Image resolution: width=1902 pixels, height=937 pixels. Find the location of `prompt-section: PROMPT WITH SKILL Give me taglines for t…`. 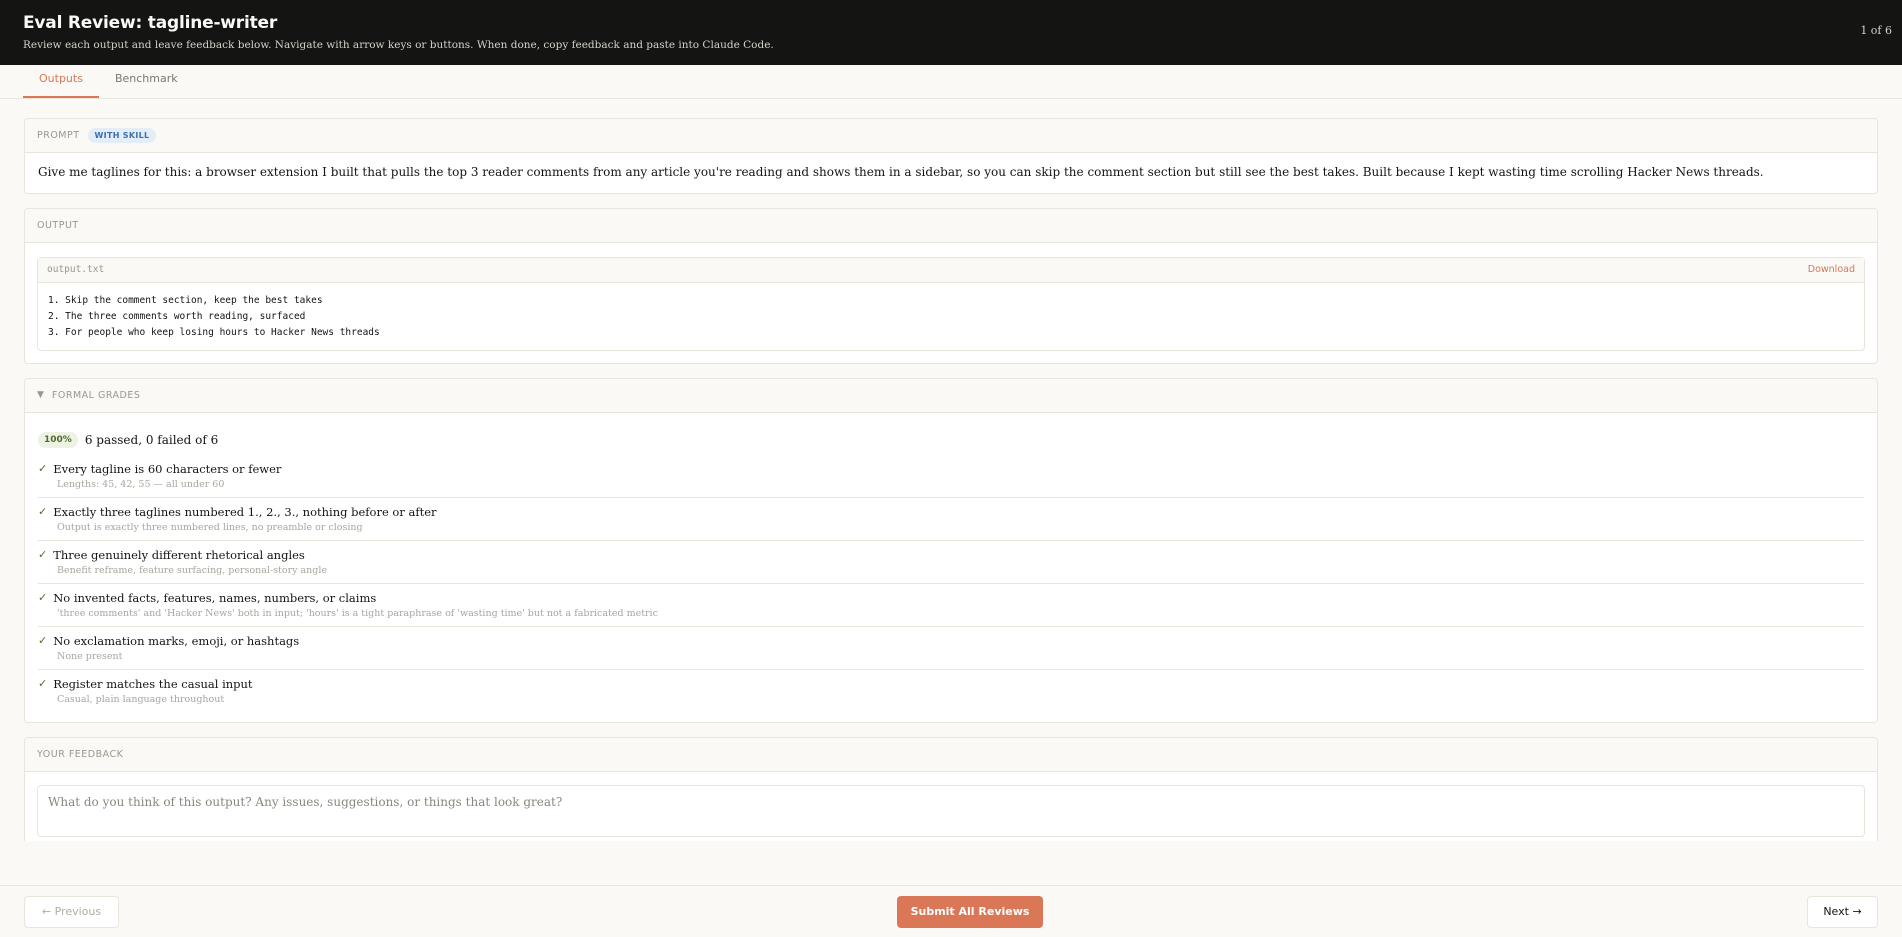

prompt-section: PROMPT WITH SKILL Give me taglines for t… is located at coordinates (951, 156).